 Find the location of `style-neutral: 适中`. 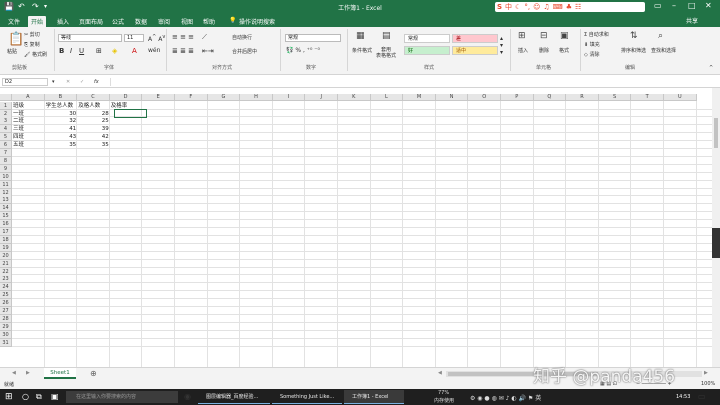

style-neutral: 适中 is located at coordinates (475, 50).